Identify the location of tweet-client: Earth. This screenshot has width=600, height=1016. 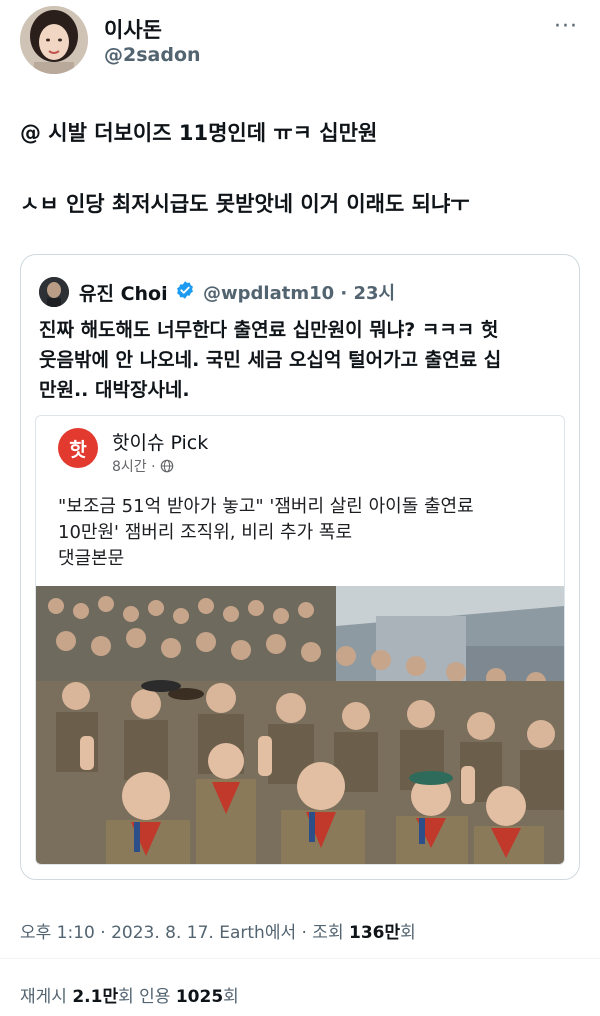
(239, 933).